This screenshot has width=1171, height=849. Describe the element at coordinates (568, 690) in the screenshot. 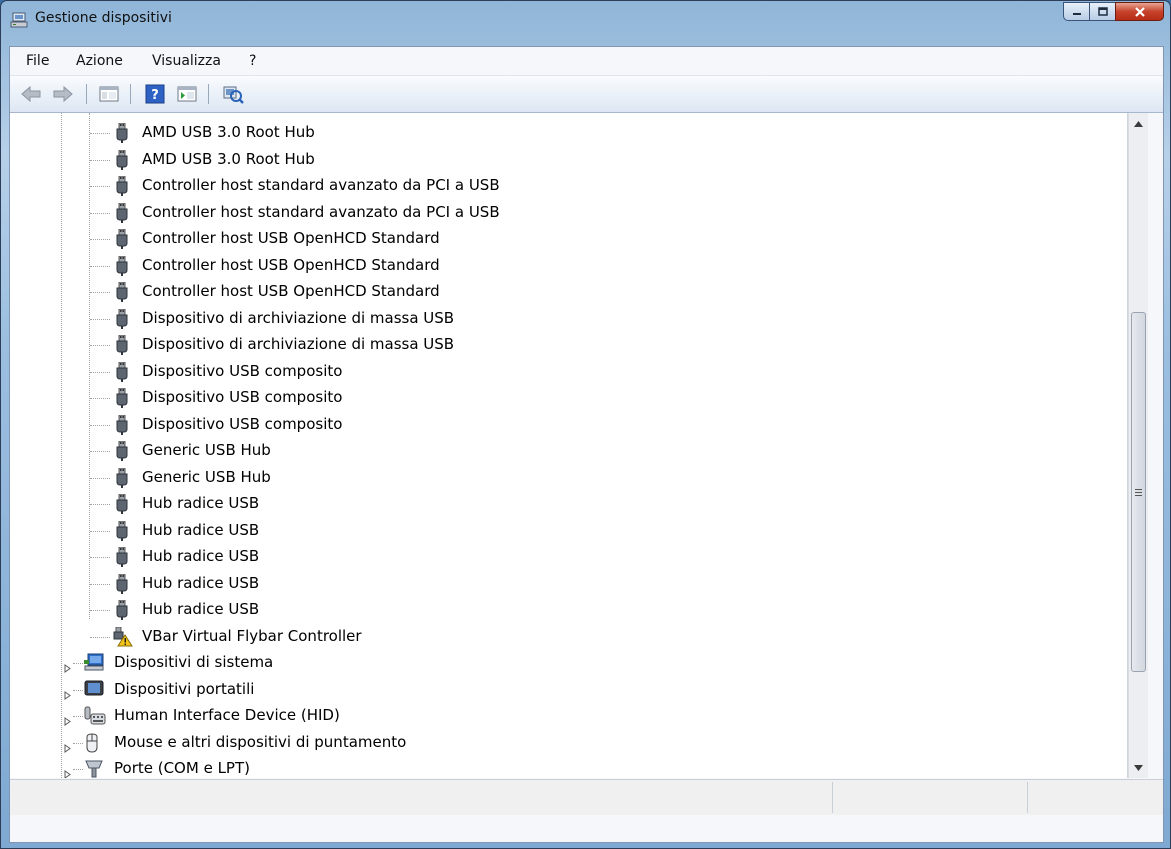

I see `tree-item-category: Dispositivi portatili` at that location.